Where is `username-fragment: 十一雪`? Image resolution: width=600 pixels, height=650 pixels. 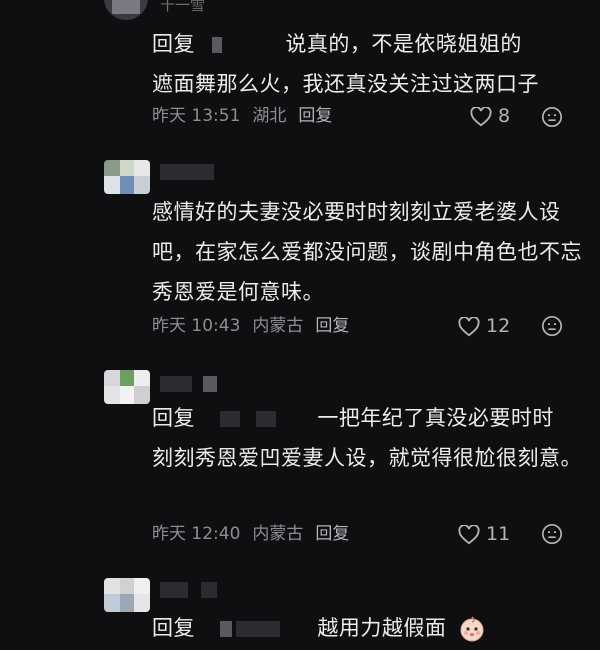
username-fragment: 十一雪 is located at coordinates (183, 7).